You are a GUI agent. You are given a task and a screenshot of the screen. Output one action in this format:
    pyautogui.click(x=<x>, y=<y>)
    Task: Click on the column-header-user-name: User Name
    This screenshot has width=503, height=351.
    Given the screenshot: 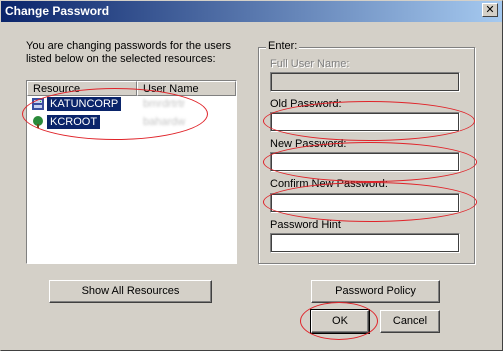 What is the action you would take?
    pyautogui.click(x=186, y=88)
    